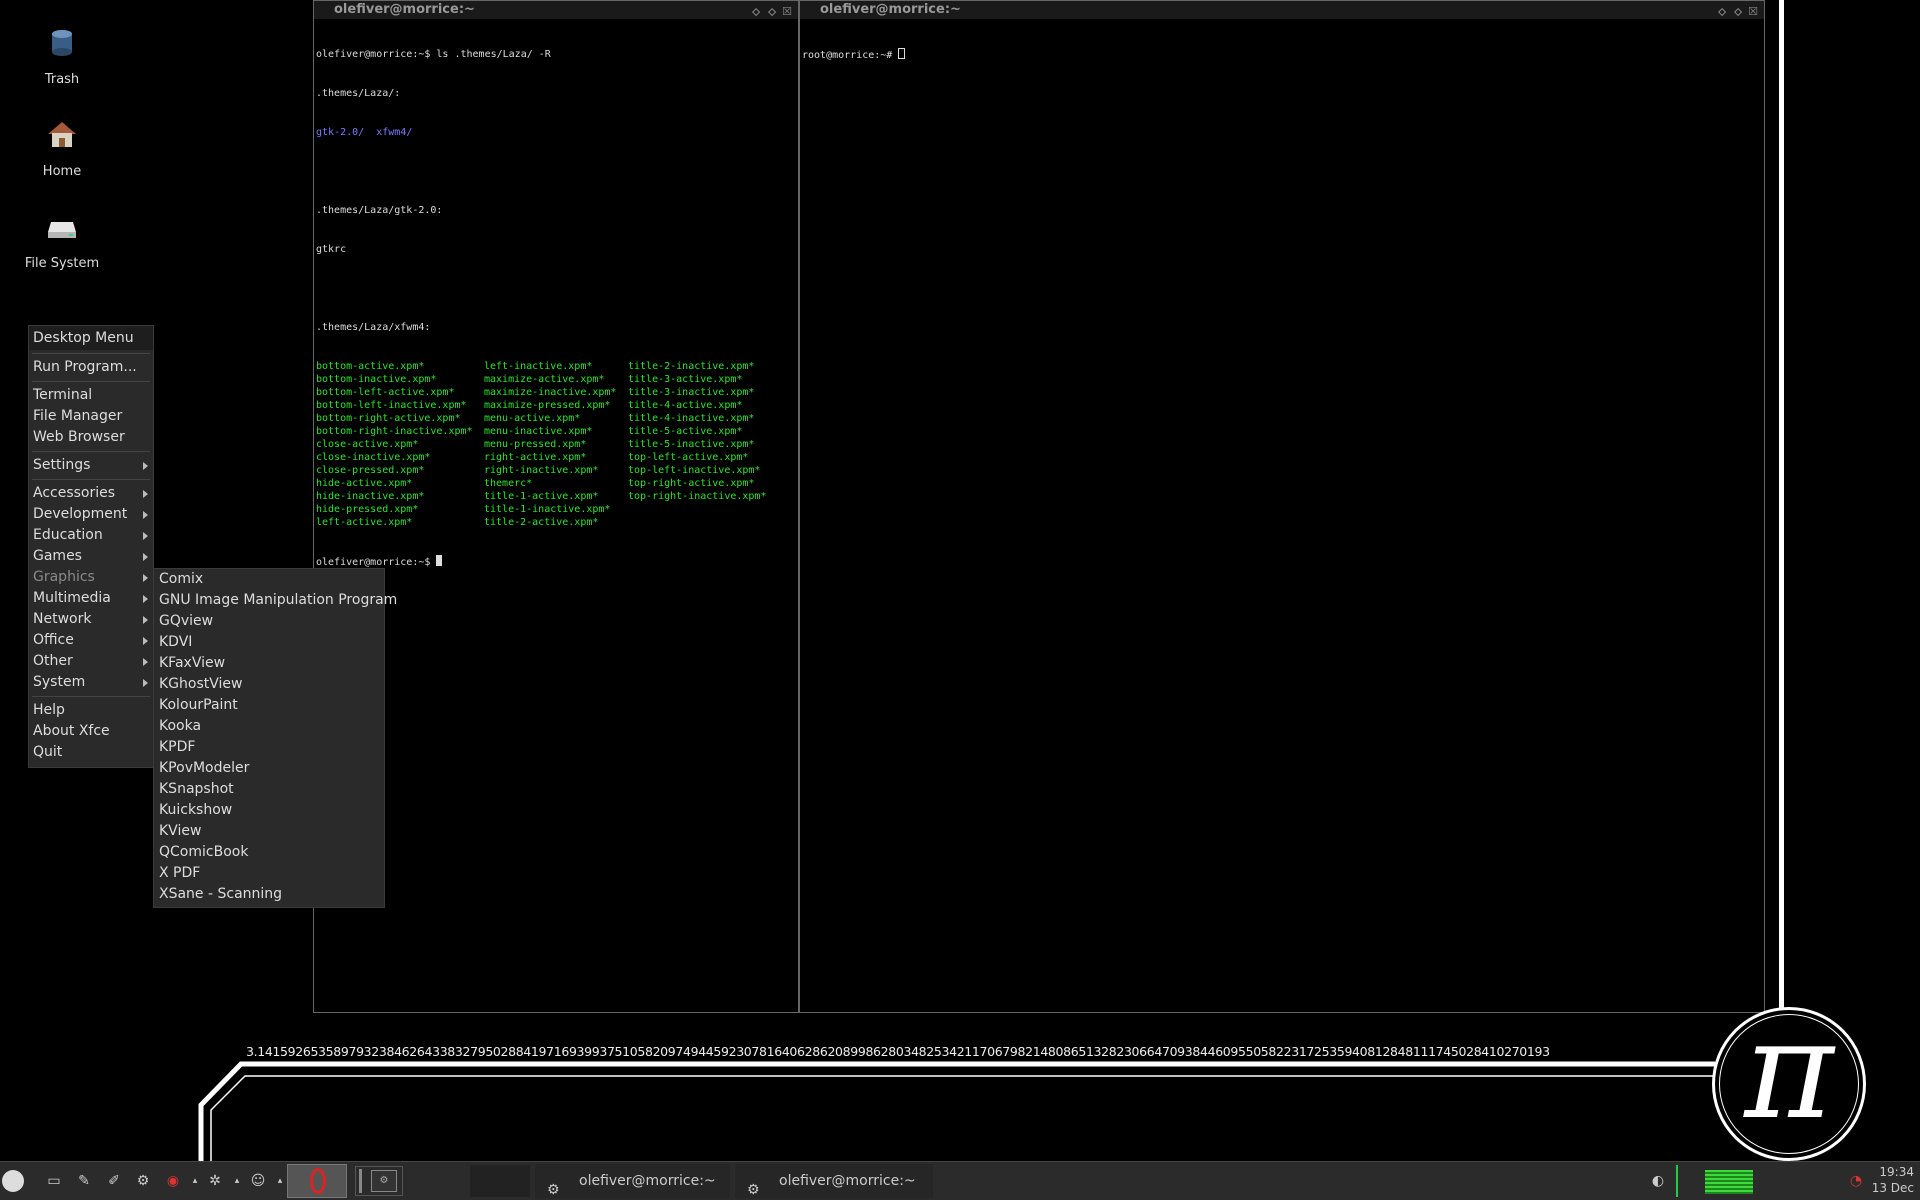  Describe the element at coordinates (370, 496) in the screenshot. I see `file-entry: hide-inactive.xpm*` at that location.